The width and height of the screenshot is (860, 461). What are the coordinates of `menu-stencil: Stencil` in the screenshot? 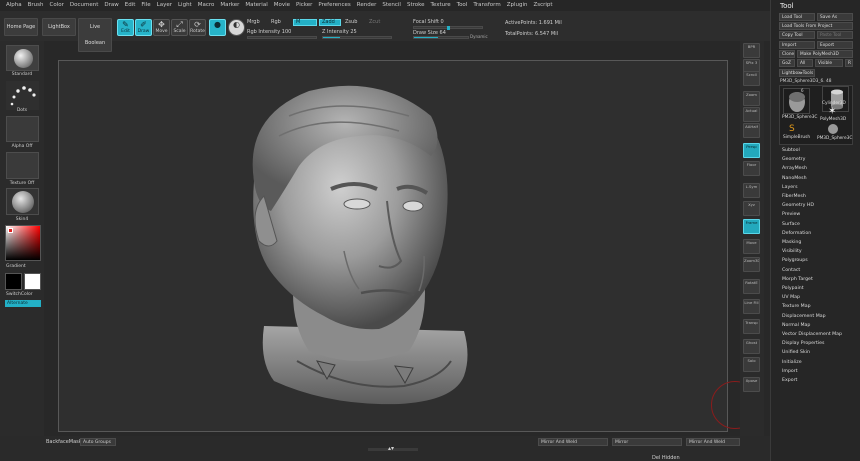 It's located at (391, 5).